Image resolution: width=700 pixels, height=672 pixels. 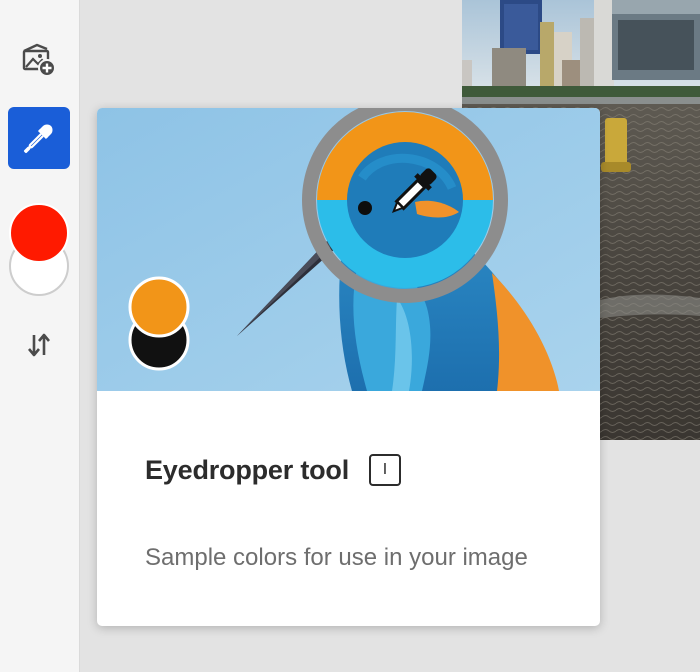 I want to click on foreground-color-swatch, so click(x=39, y=233).